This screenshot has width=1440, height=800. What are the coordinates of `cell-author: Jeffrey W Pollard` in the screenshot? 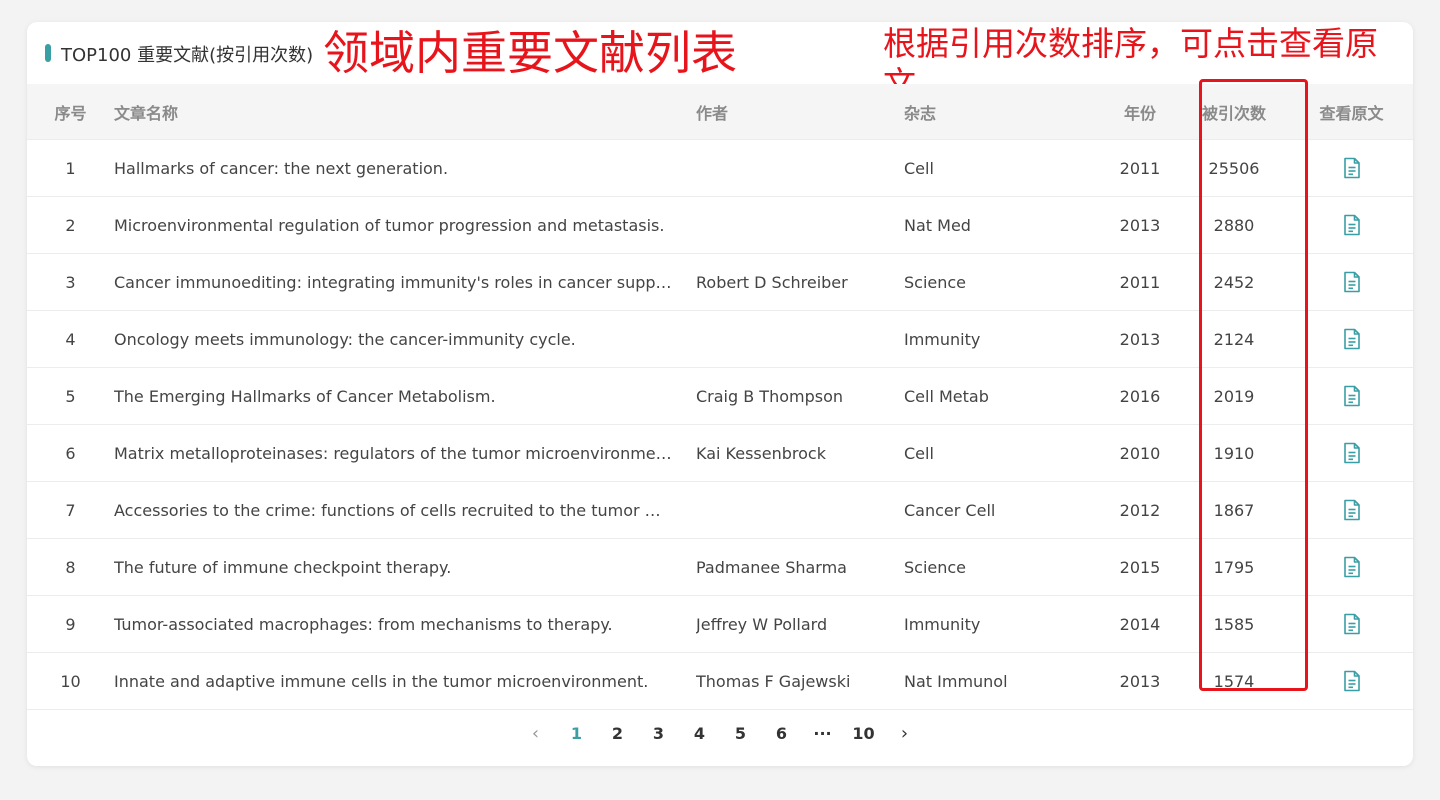 It's located at (800, 624).